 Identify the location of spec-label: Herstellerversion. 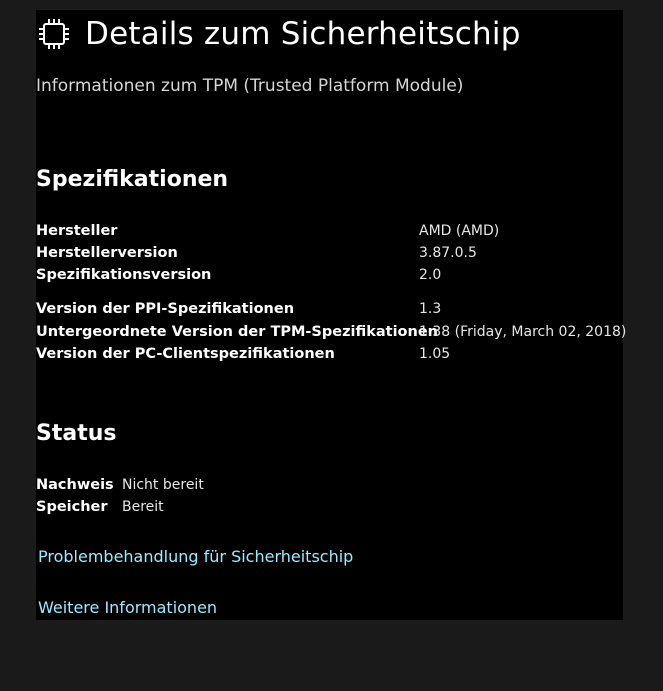
(107, 253).